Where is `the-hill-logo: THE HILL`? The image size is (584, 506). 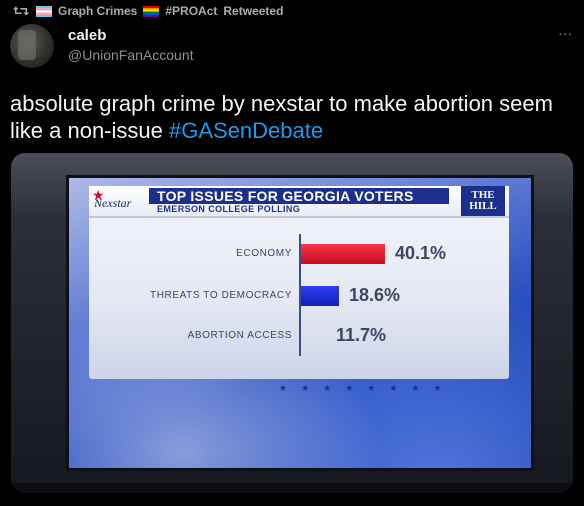 the-hill-logo: THE HILL is located at coordinates (483, 201).